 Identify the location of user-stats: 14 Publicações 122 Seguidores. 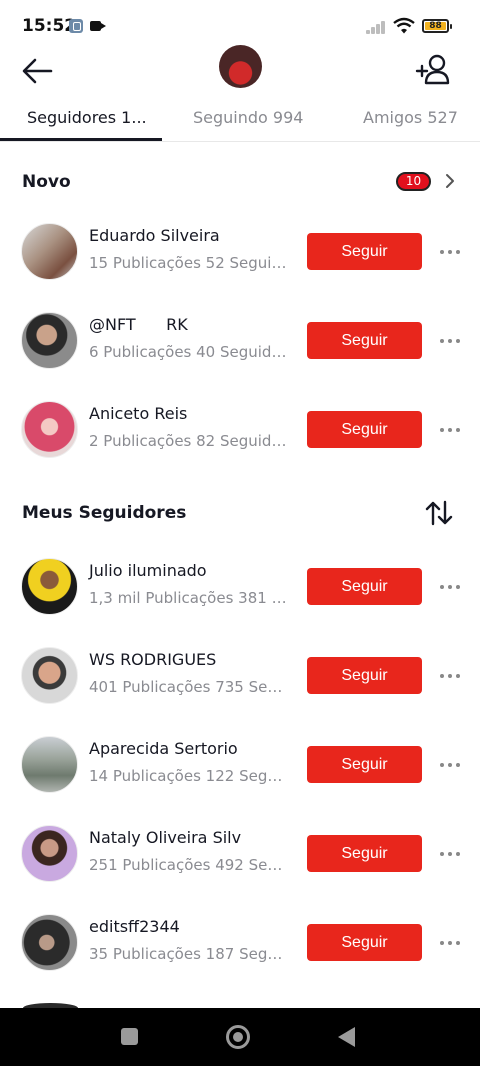
(189, 776).